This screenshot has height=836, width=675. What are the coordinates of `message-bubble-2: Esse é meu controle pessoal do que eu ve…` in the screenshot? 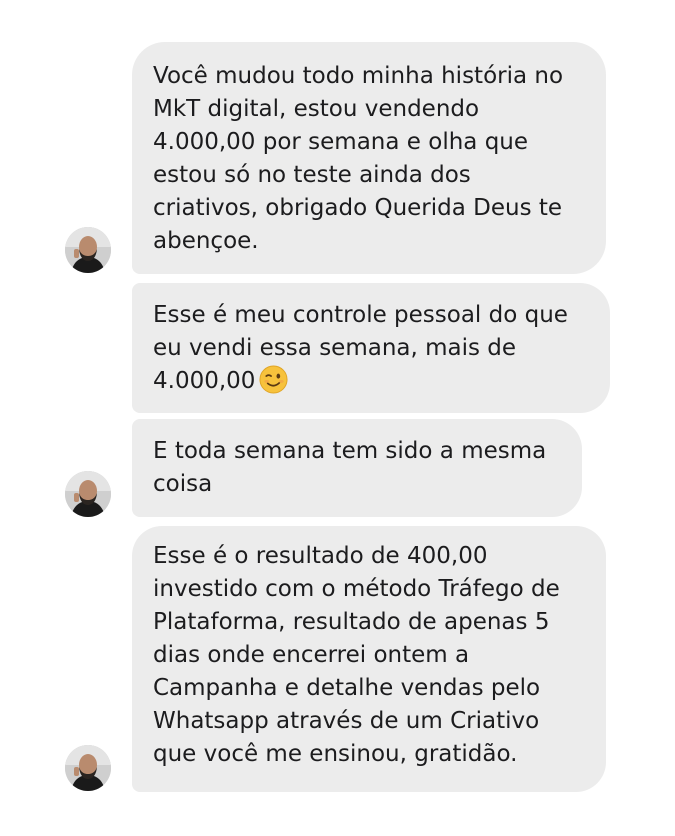 It's located at (371, 348).